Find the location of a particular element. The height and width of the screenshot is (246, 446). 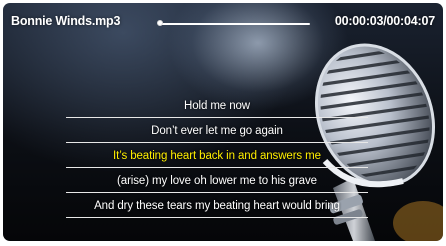

seek-slider is located at coordinates (233, 24).